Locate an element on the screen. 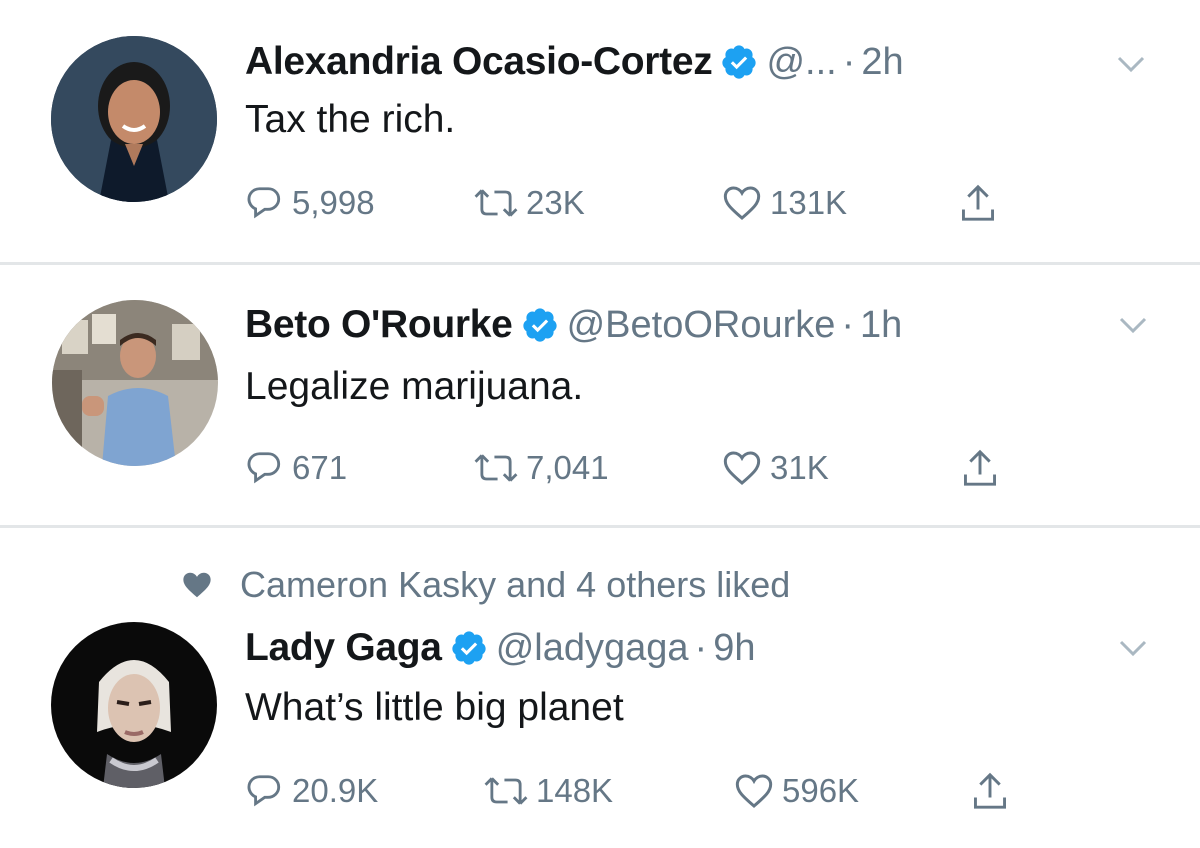 This screenshot has width=1200, height=848. reply-count: 20.9K is located at coordinates (335, 790).